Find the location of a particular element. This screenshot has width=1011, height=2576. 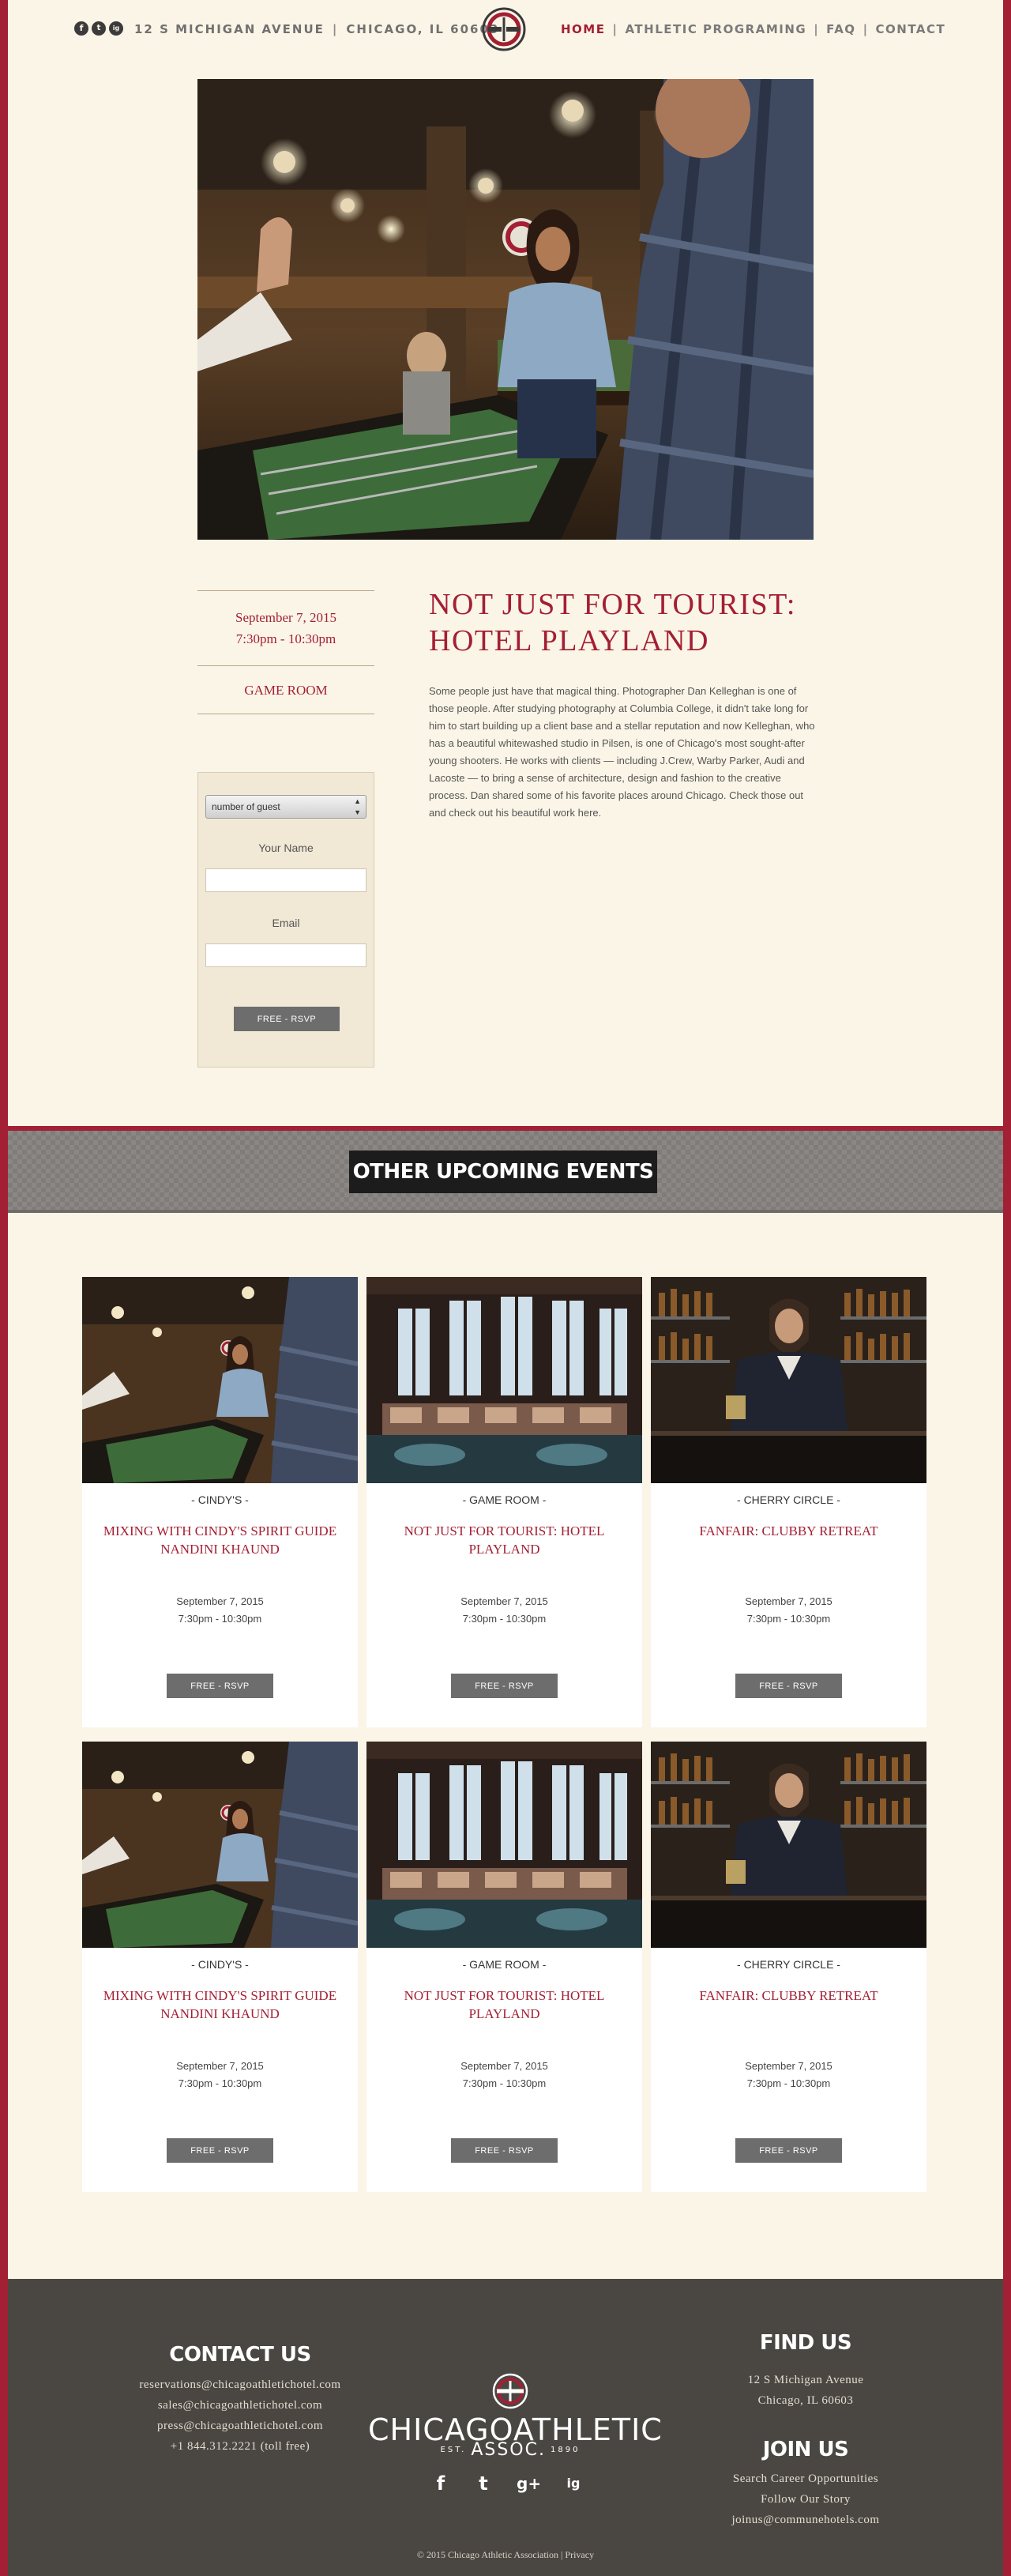

logo-icon is located at coordinates (504, 29).